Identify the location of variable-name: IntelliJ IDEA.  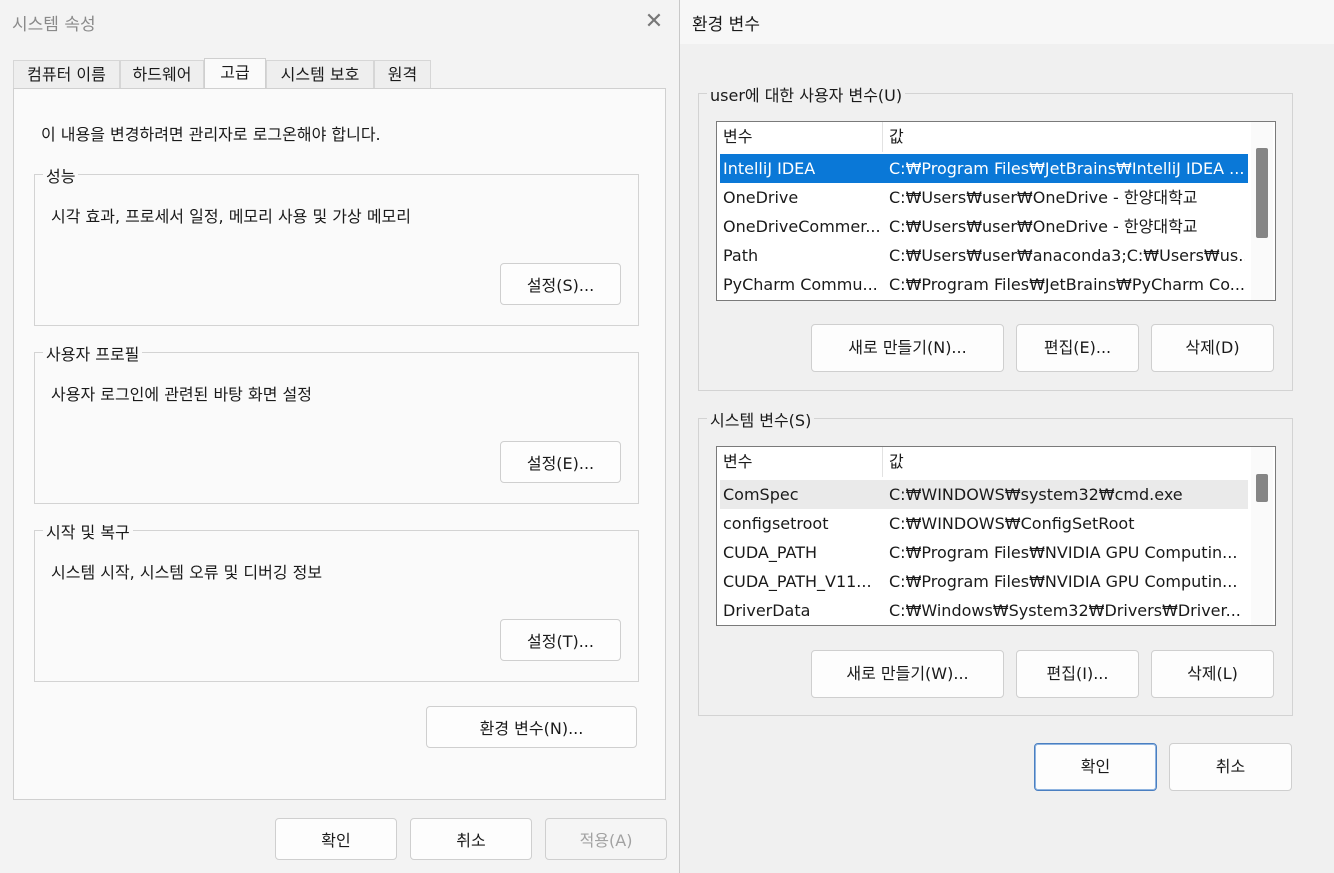
(769, 168).